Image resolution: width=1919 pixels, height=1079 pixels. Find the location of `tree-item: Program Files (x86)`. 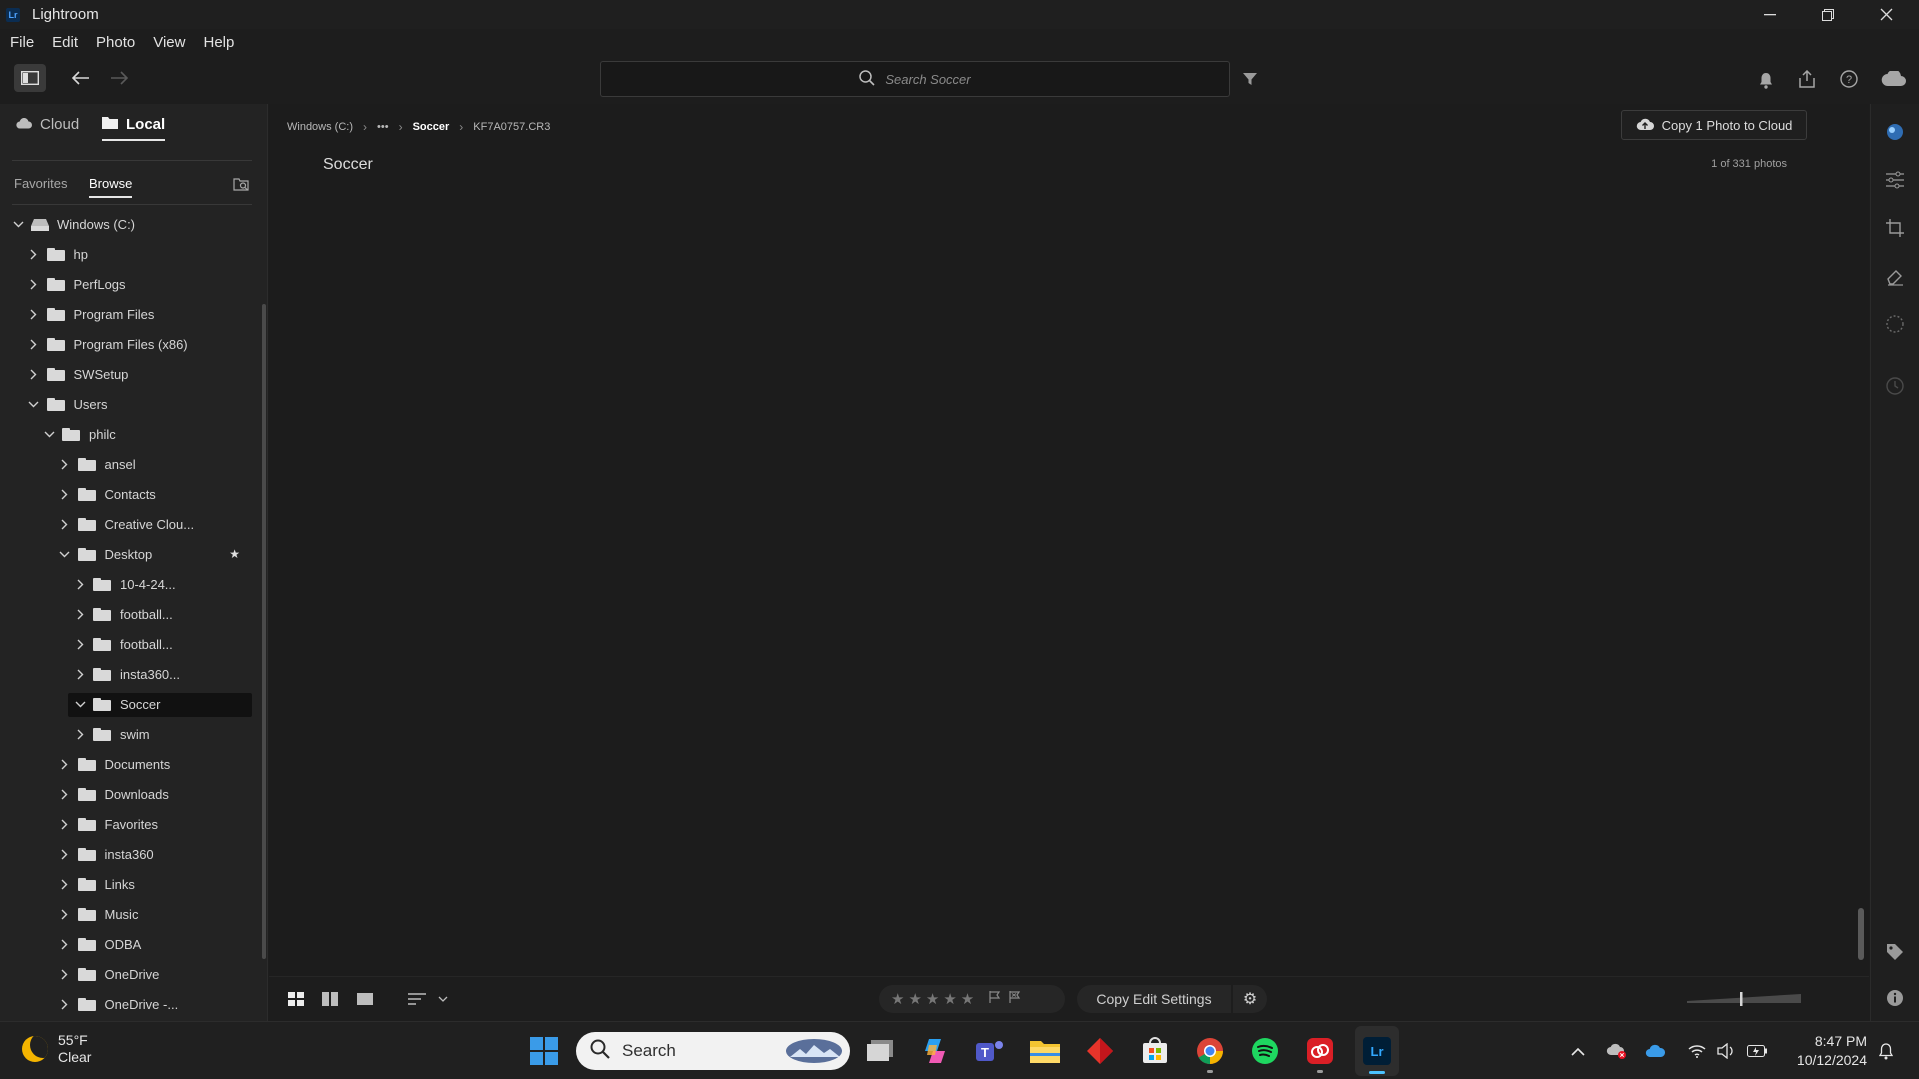

tree-item: Program Files (x86) is located at coordinates (131, 344).